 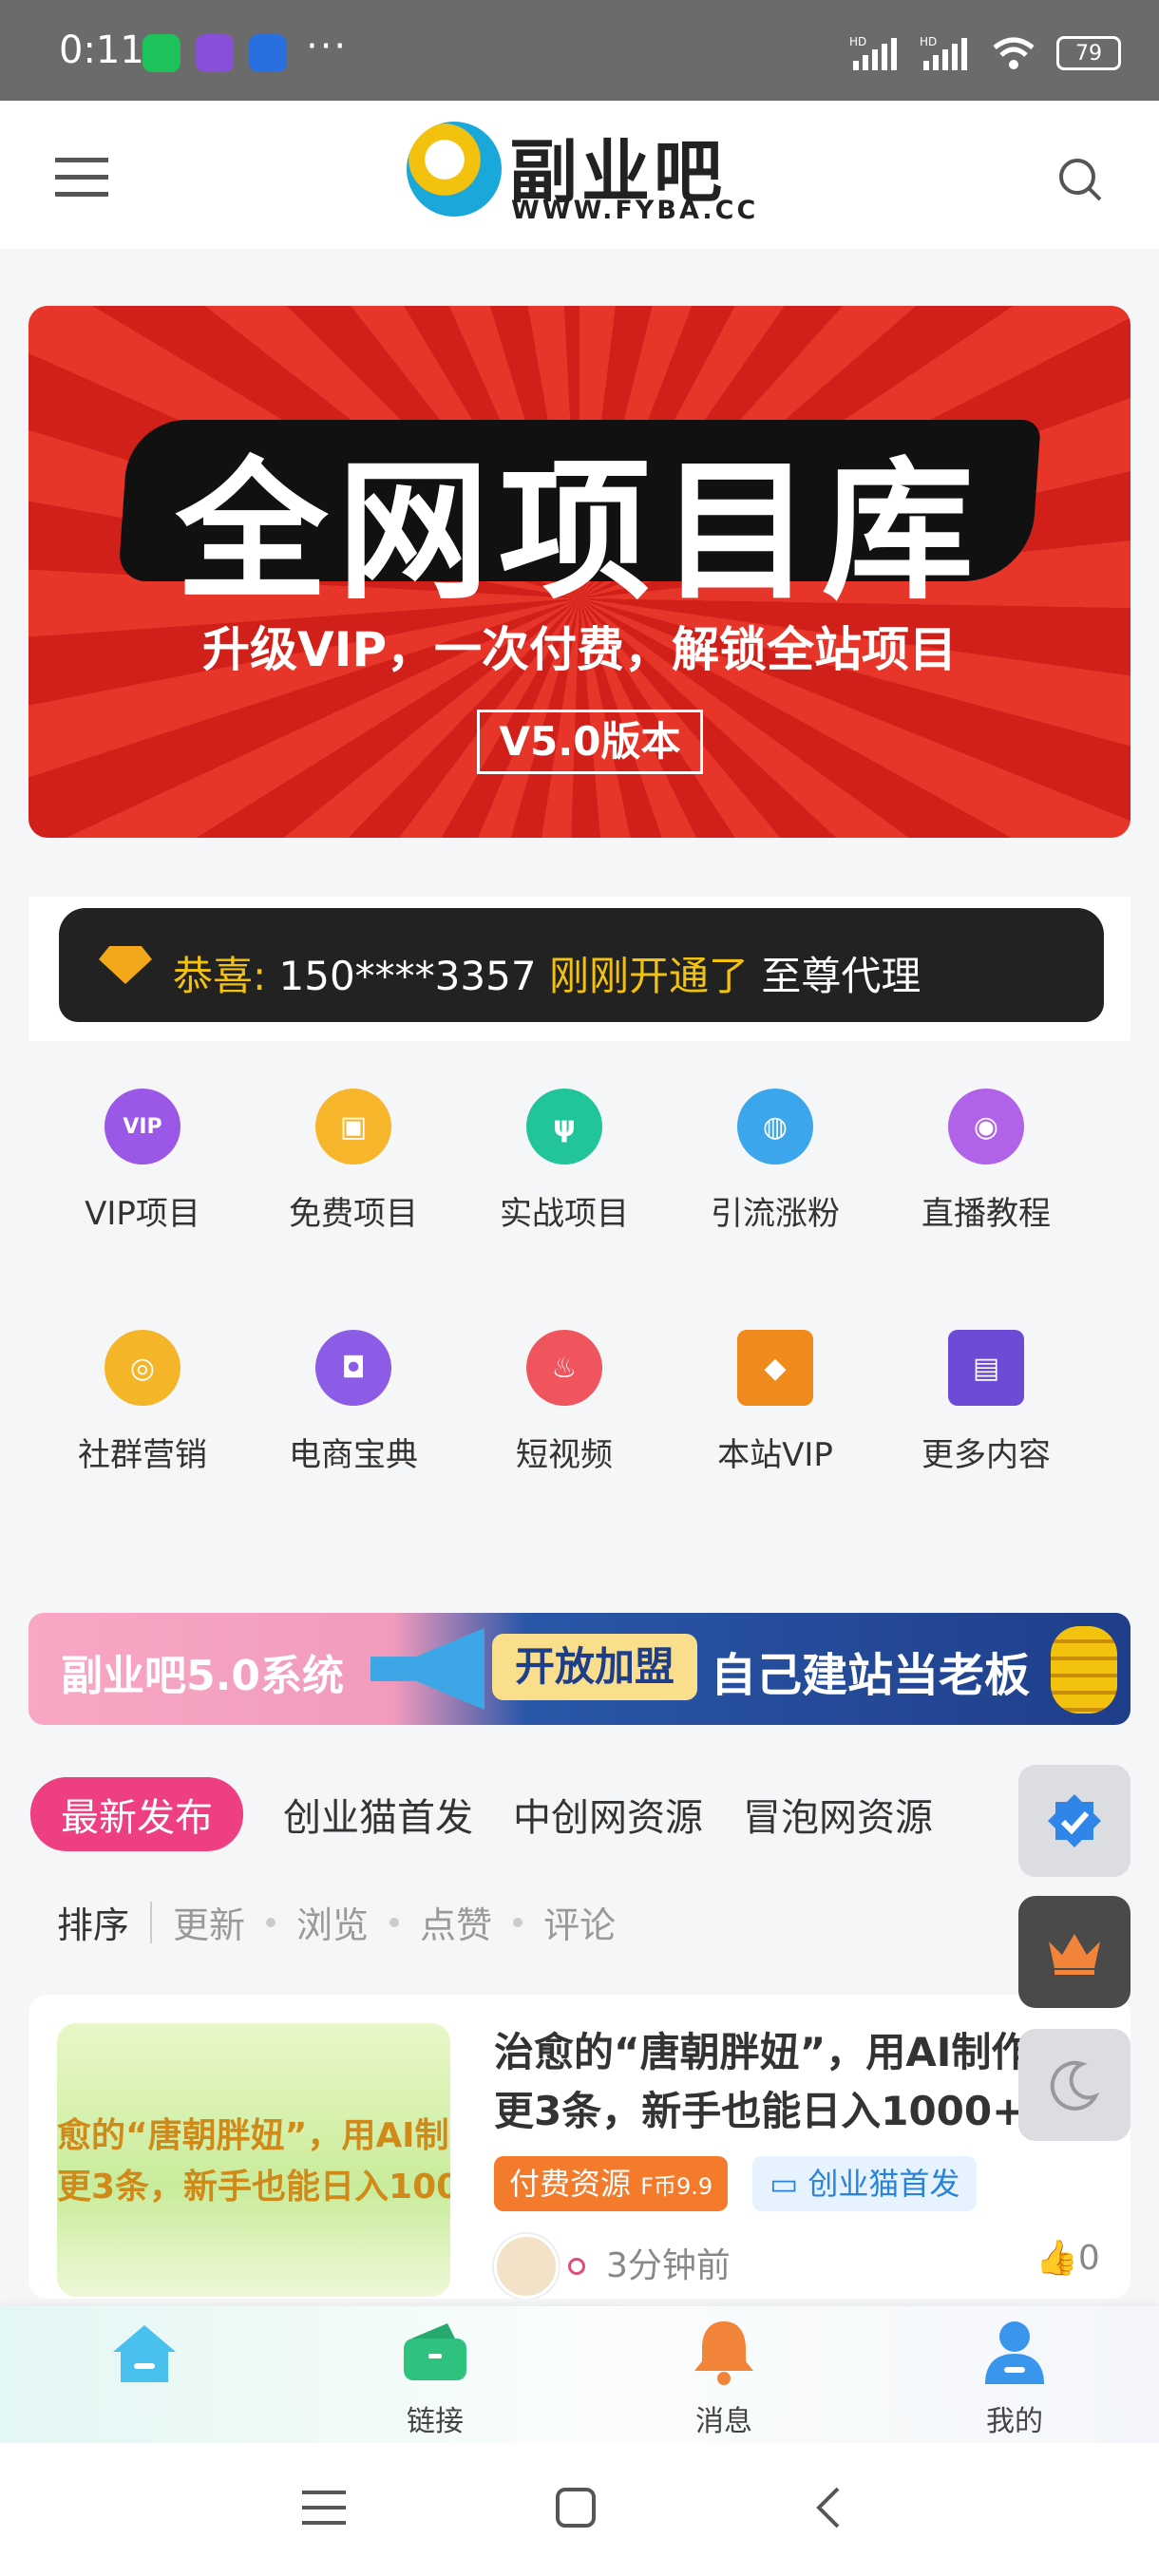 What do you see at coordinates (570, 2184) in the screenshot?
I see `paid-tag-label: 付费资源` at bounding box center [570, 2184].